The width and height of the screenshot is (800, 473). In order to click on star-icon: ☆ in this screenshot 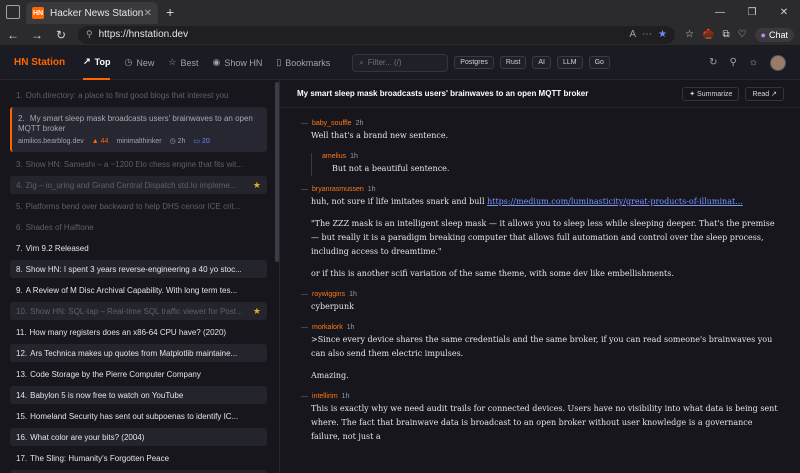, I will do `click(172, 62)`.